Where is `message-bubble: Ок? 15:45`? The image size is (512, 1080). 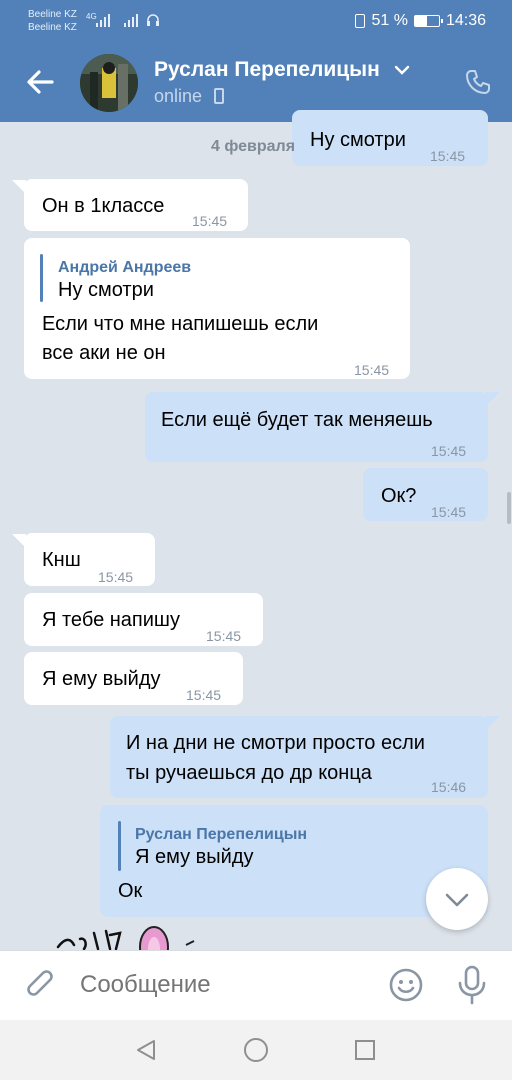
message-bubble: Ок? 15:45 is located at coordinates (425, 494).